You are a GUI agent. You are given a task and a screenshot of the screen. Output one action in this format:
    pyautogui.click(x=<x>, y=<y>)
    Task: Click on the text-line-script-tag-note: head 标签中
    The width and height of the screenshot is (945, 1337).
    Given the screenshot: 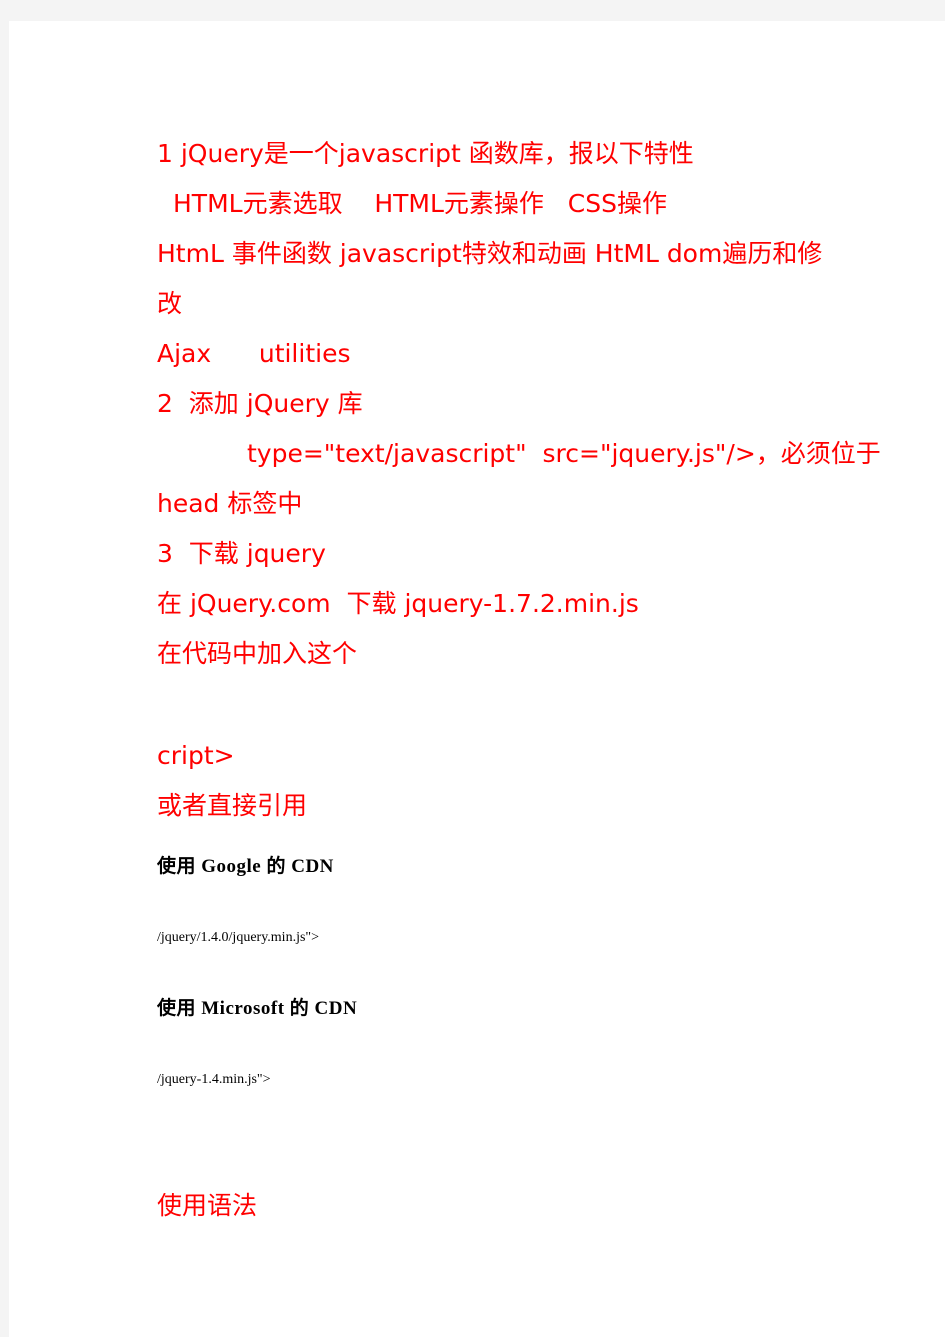 What is the action you would take?
    pyautogui.click(x=230, y=503)
    